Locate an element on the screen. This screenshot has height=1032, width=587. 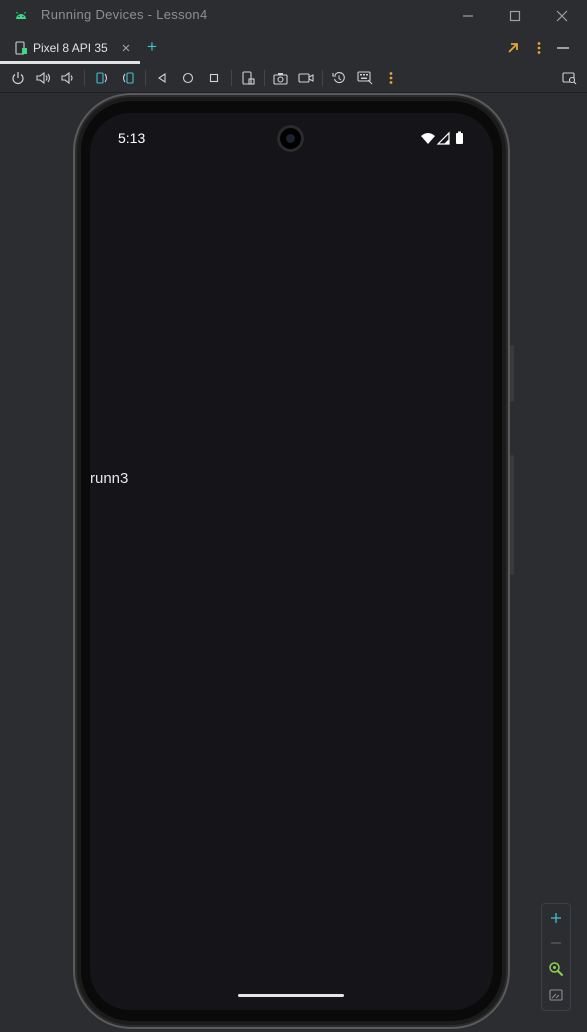
volume-down-icon is located at coordinates (67, 78).